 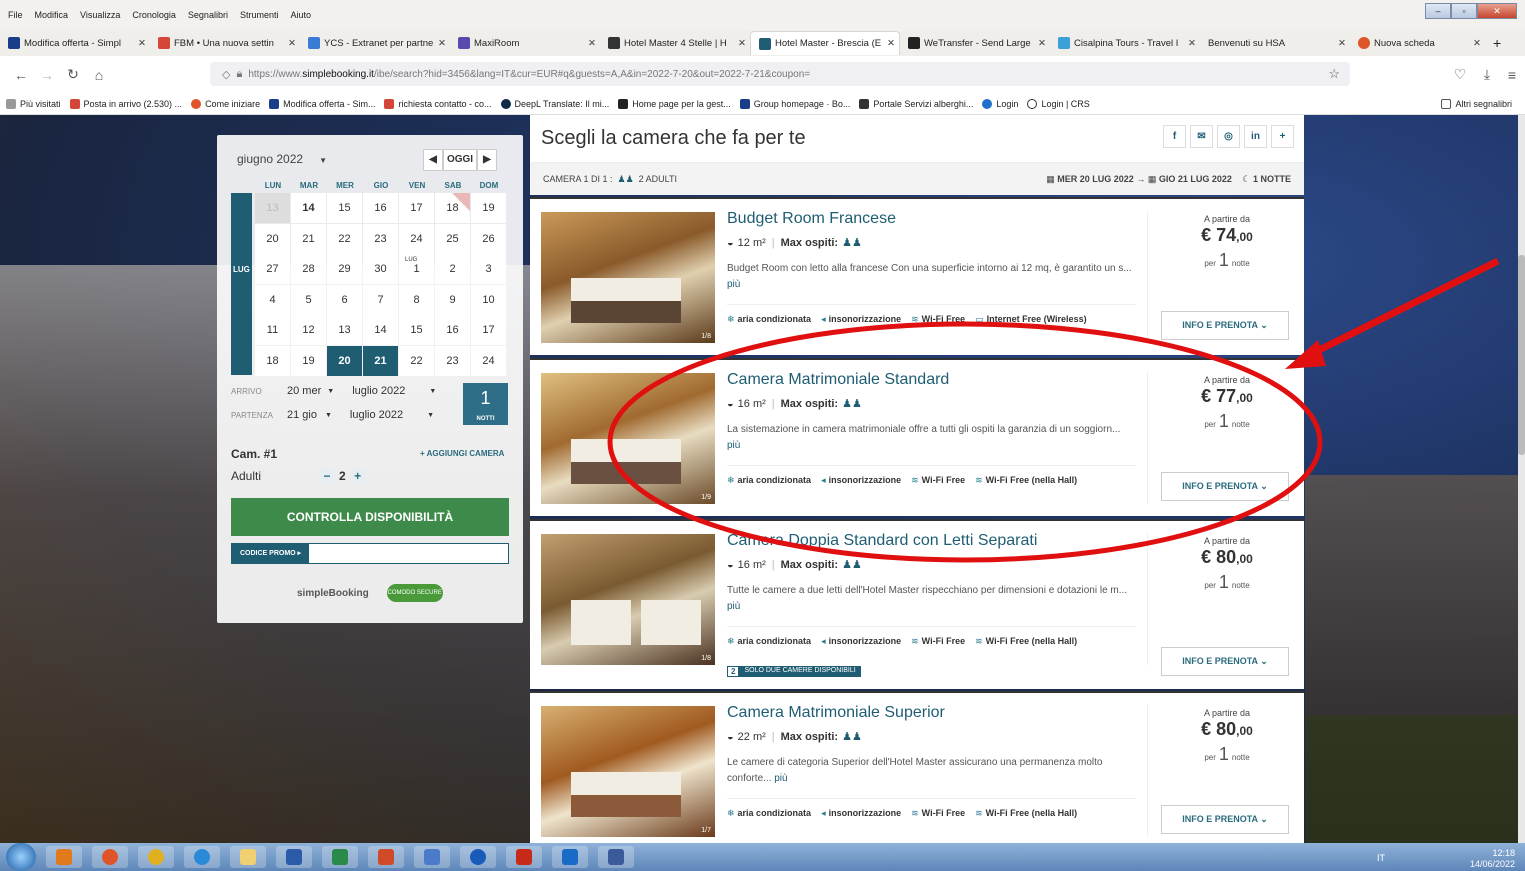 I want to click on bookmark-item: Login, so click(x=1000, y=103).